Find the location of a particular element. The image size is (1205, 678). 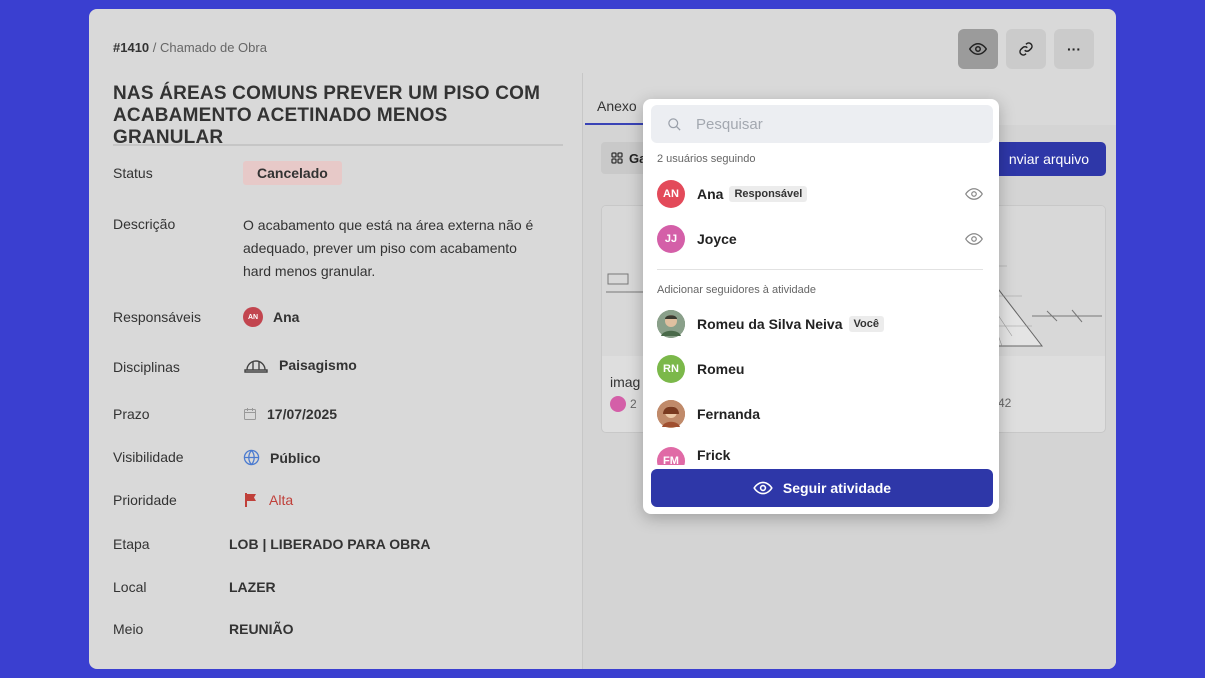

disciplines-value: Paisagismo is located at coordinates (300, 365).